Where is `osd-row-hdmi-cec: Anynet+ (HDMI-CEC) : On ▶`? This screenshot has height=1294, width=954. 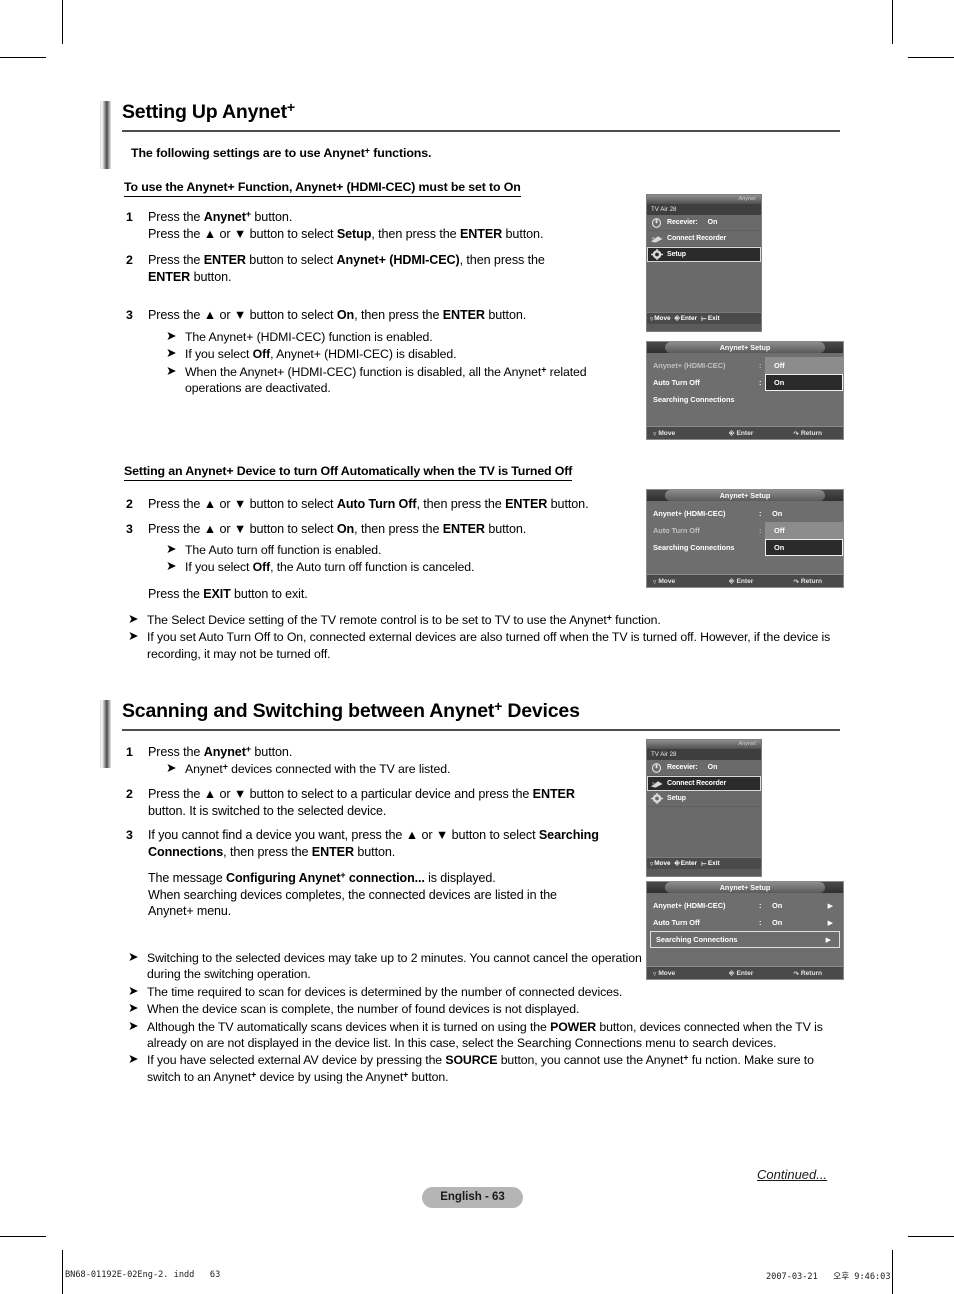 osd-row-hdmi-cec: Anynet+ (HDMI-CEC) : On ▶ is located at coordinates (745, 905).